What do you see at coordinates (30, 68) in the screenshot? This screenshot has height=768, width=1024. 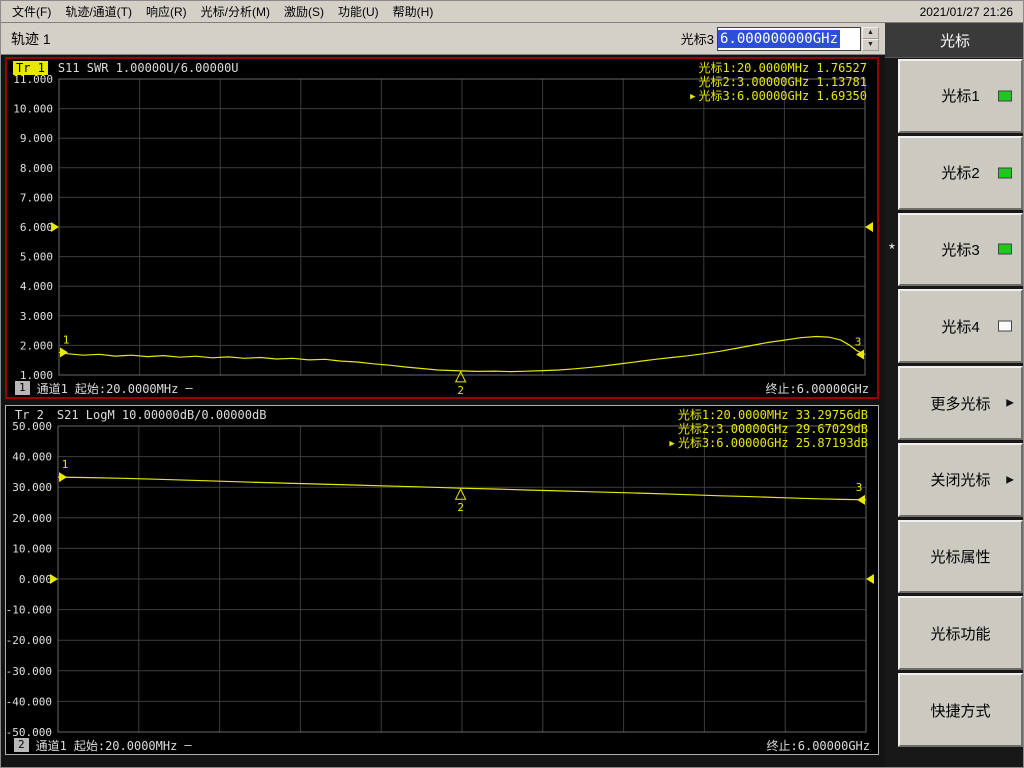 I see `trace1-tag: Tr 1` at bounding box center [30, 68].